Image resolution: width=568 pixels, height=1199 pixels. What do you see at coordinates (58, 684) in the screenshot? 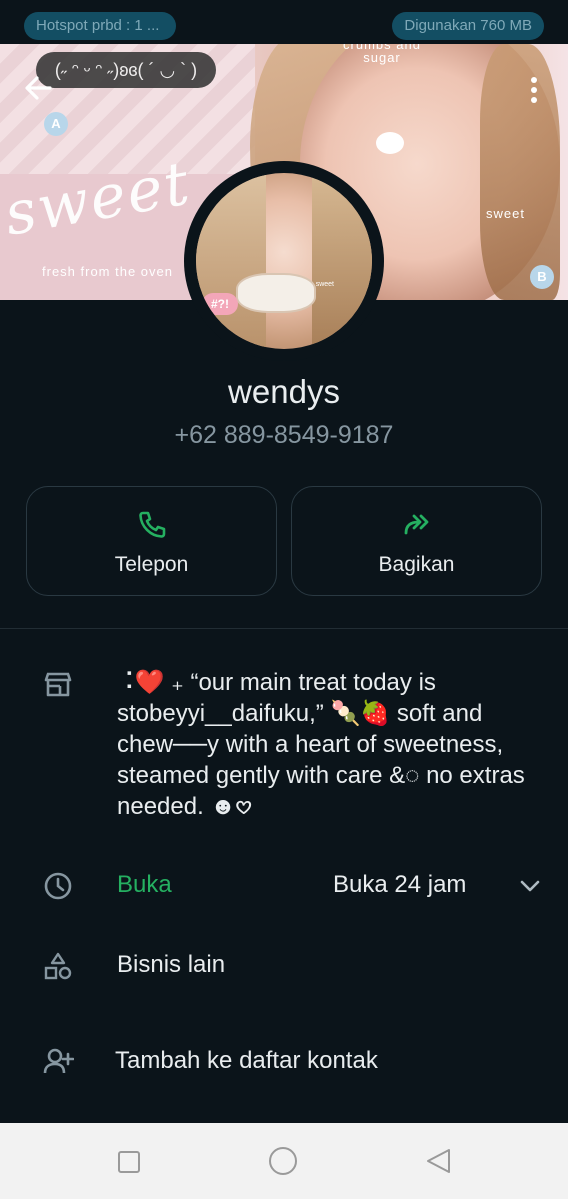
I see `storefront-icon` at bounding box center [58, 684].